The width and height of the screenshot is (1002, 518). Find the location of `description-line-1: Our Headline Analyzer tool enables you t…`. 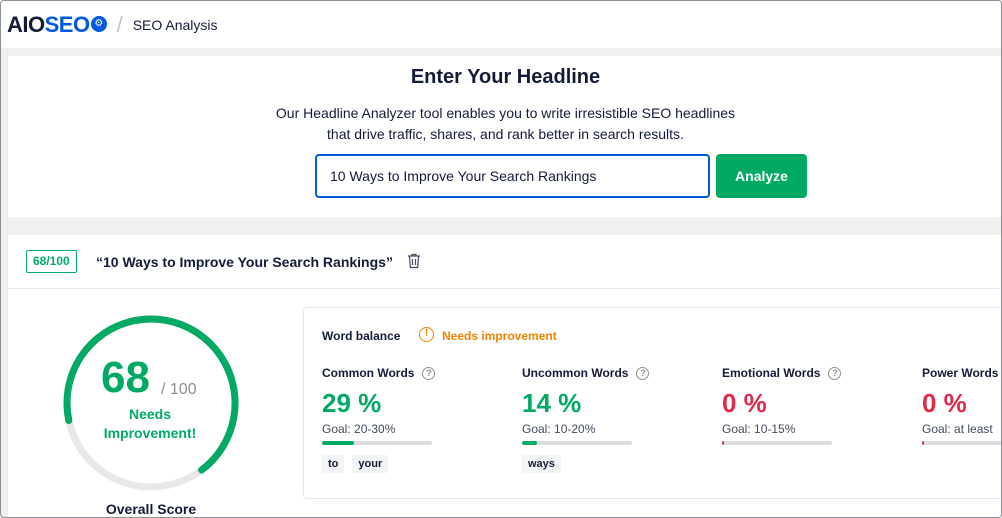

description-line-1: Our Headline Analyzer tool enables you t… is located at coordinates (505, 113).